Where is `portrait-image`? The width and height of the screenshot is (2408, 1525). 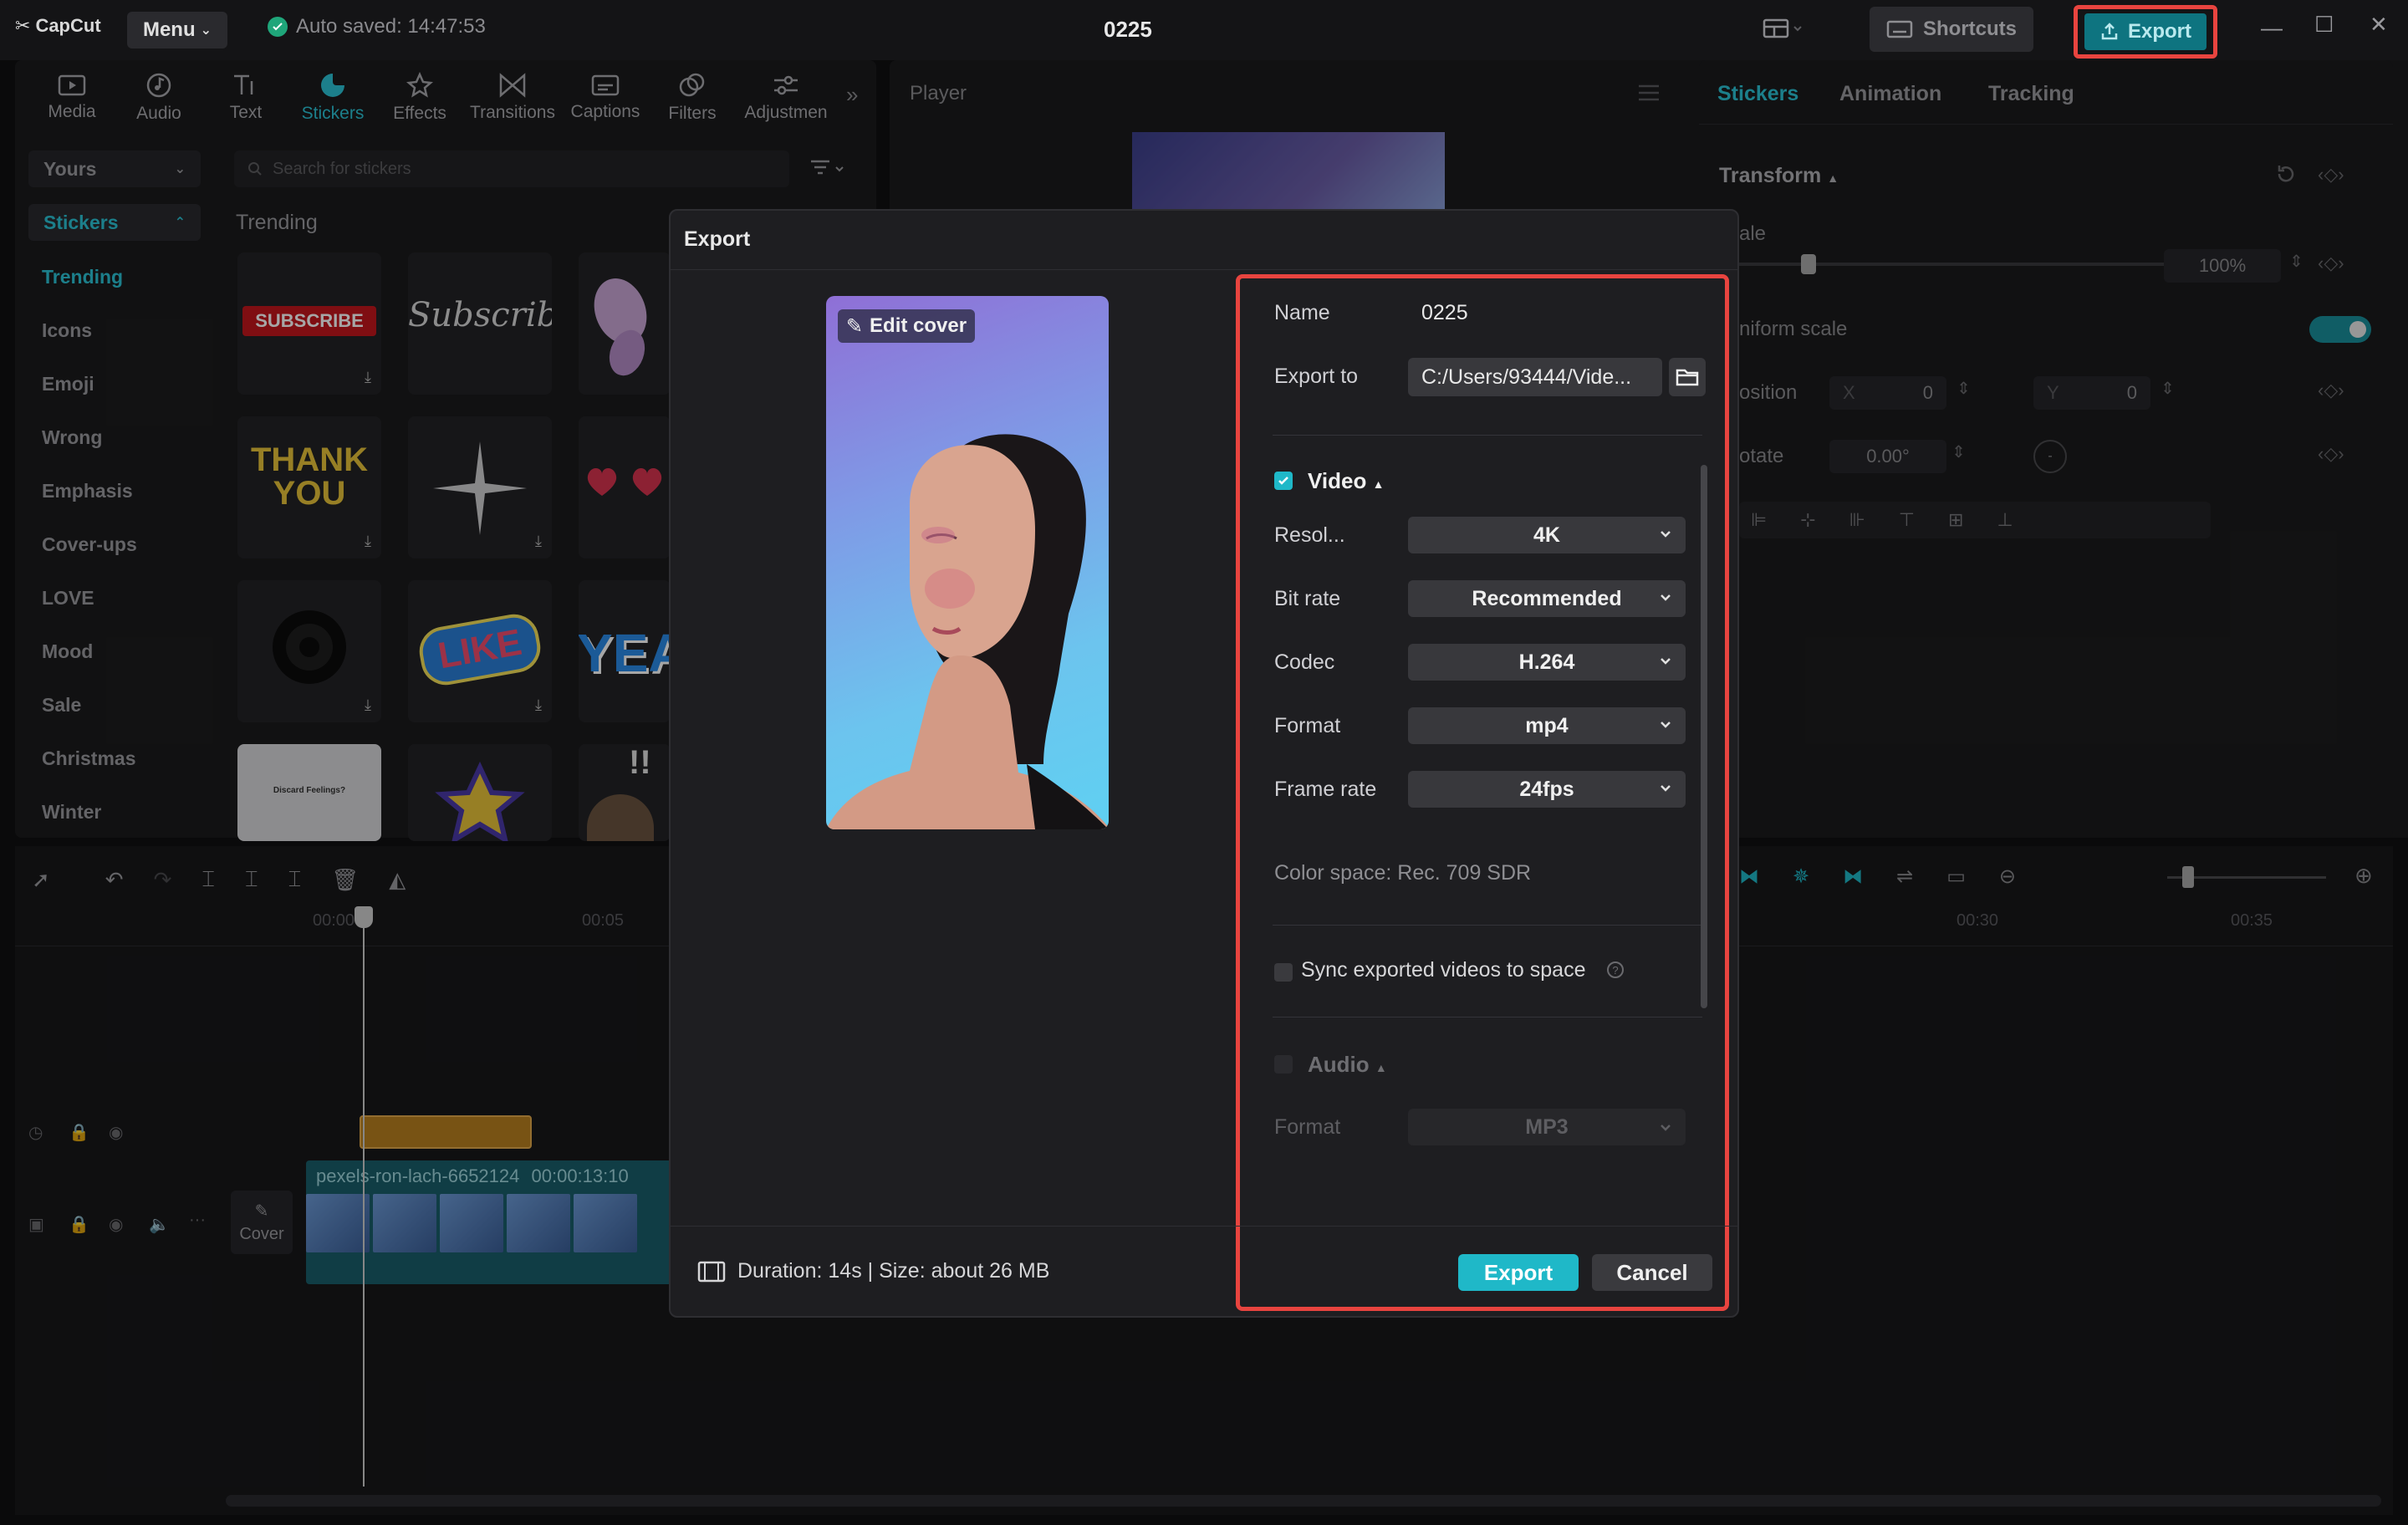
portrait-image is located at coordinates (967, 631).